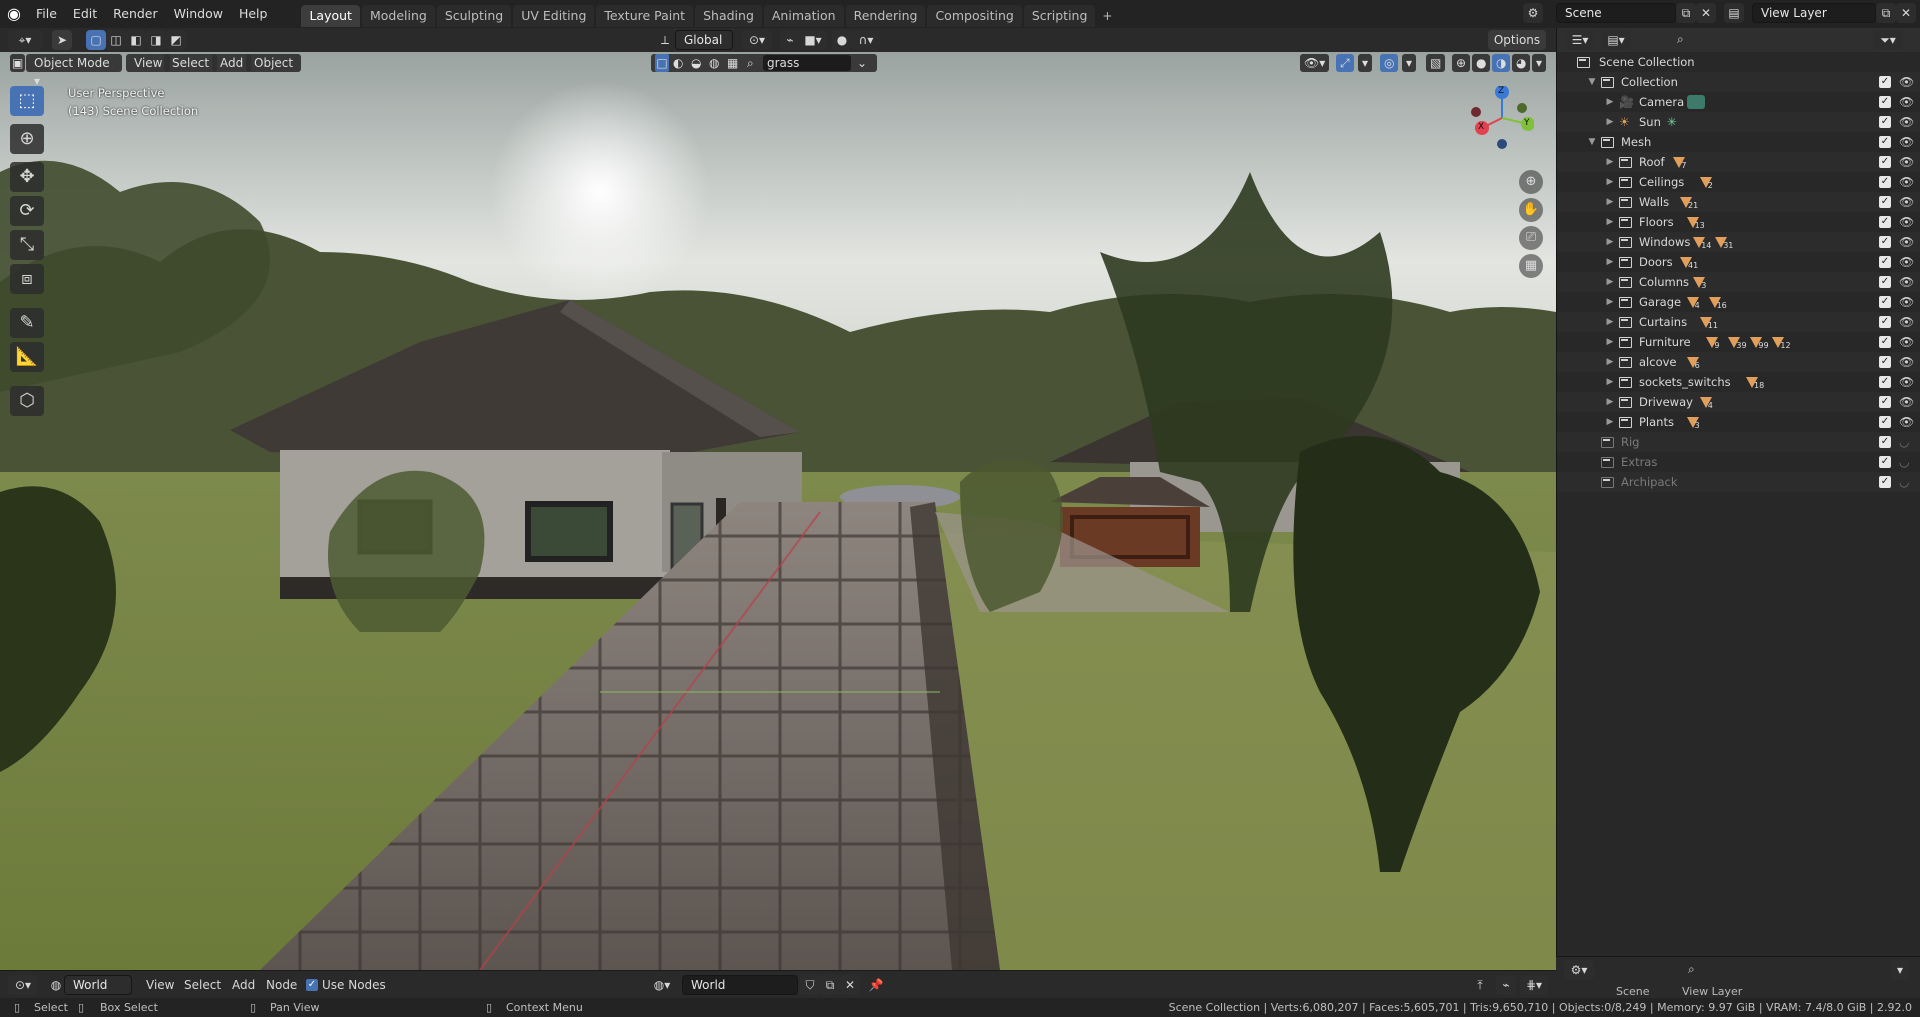 The width and height of the screenshot is (1920, 1017). Describe the element at coordinates (1886, 13) in the screenshot. I see `new-view-layer-icon: ⧉` at that location.